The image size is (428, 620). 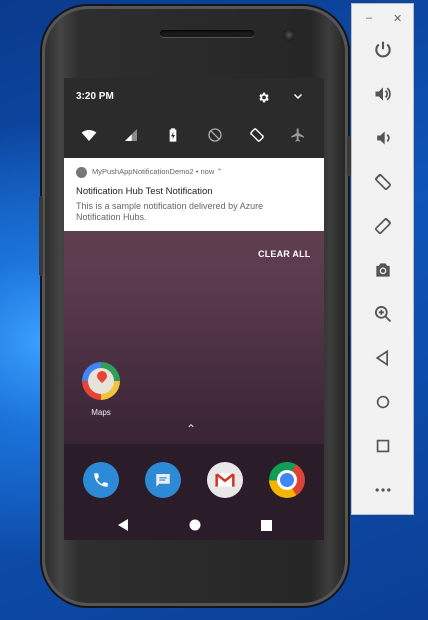 What do you see at coordinates (215, 135) in the screenshot?
I see `dnd-tile-icon` at bounding box center [215, 135].